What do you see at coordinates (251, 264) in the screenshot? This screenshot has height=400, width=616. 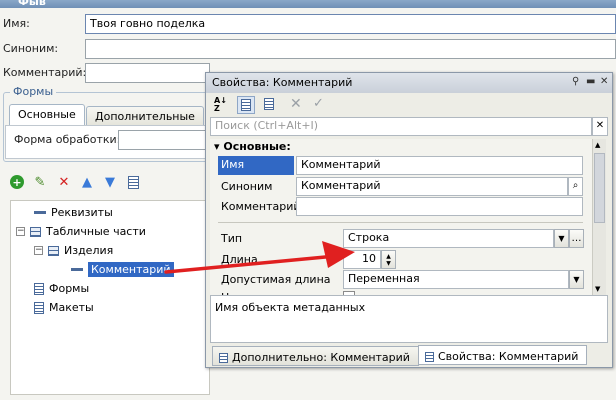 I see `annotation-arrow-line` at bounding box center [251, 264].